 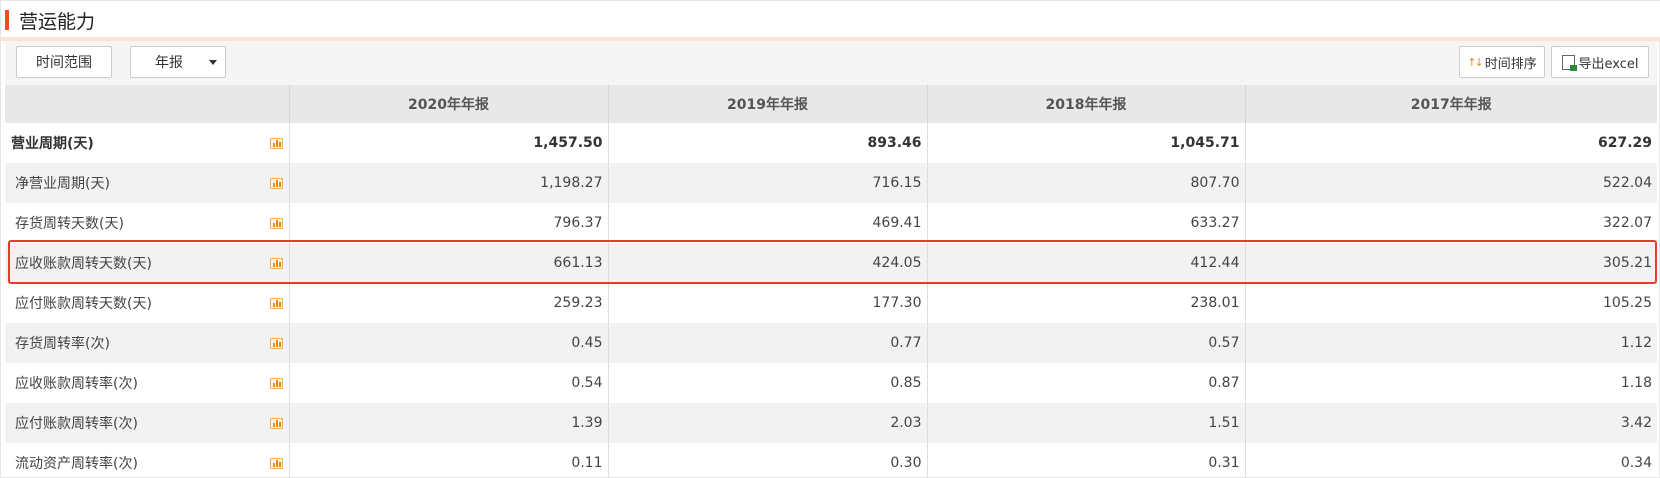 I want to click on value-cell: 807.70, so click(x=1086, y=183).